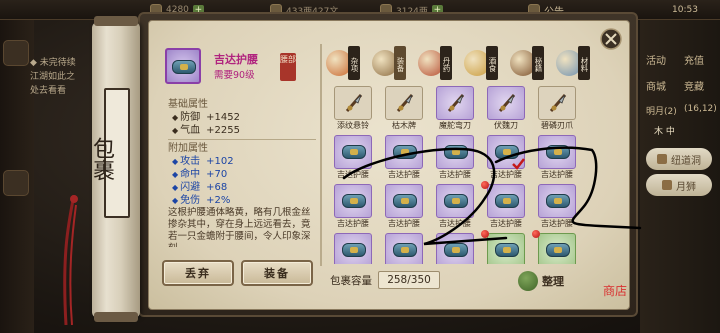 The image size is (720, 333). Describe the element at coordinates (242, 200) in the screenshot. I see `extra-row: ◆ 免伤 +2%` at that location.